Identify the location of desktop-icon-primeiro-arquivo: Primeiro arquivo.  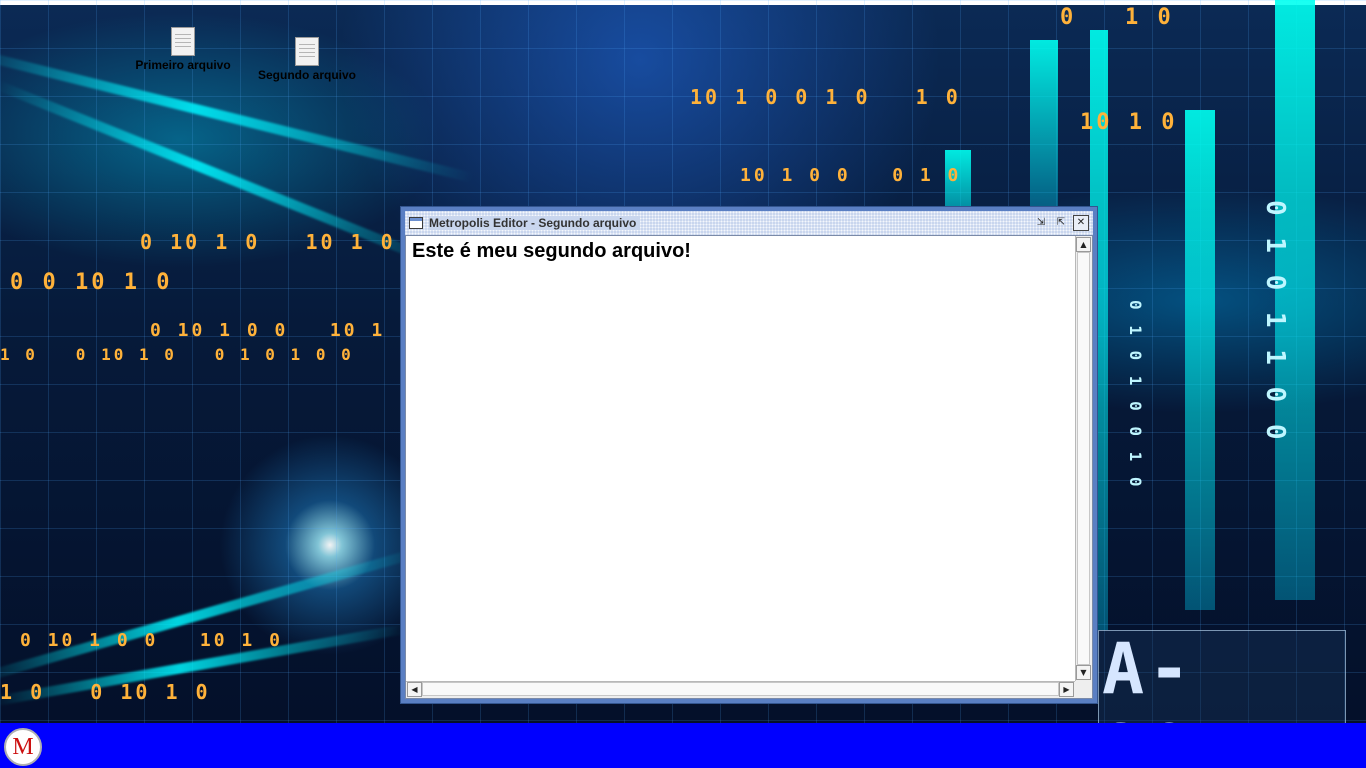
(183, 49).